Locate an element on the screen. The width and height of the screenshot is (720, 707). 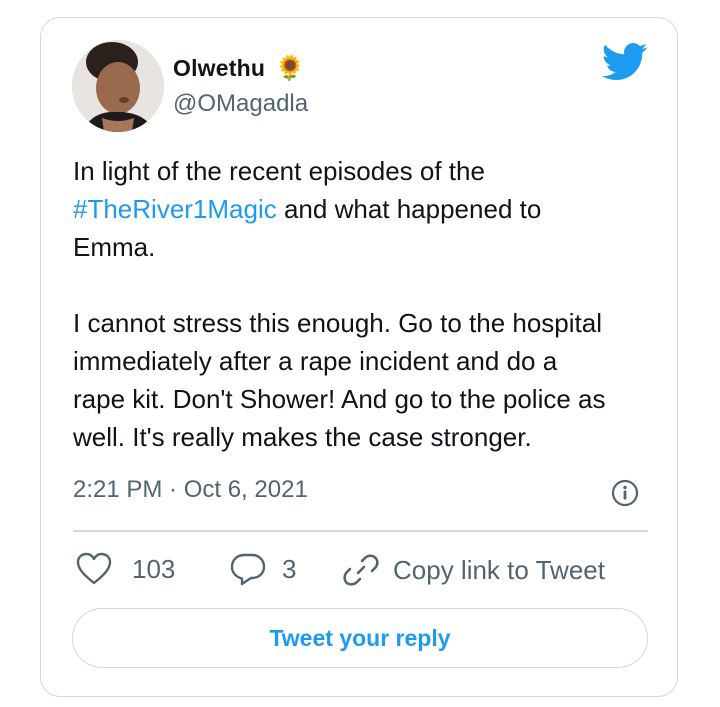
reply-count: 3 is located at coordinates (289, 568).